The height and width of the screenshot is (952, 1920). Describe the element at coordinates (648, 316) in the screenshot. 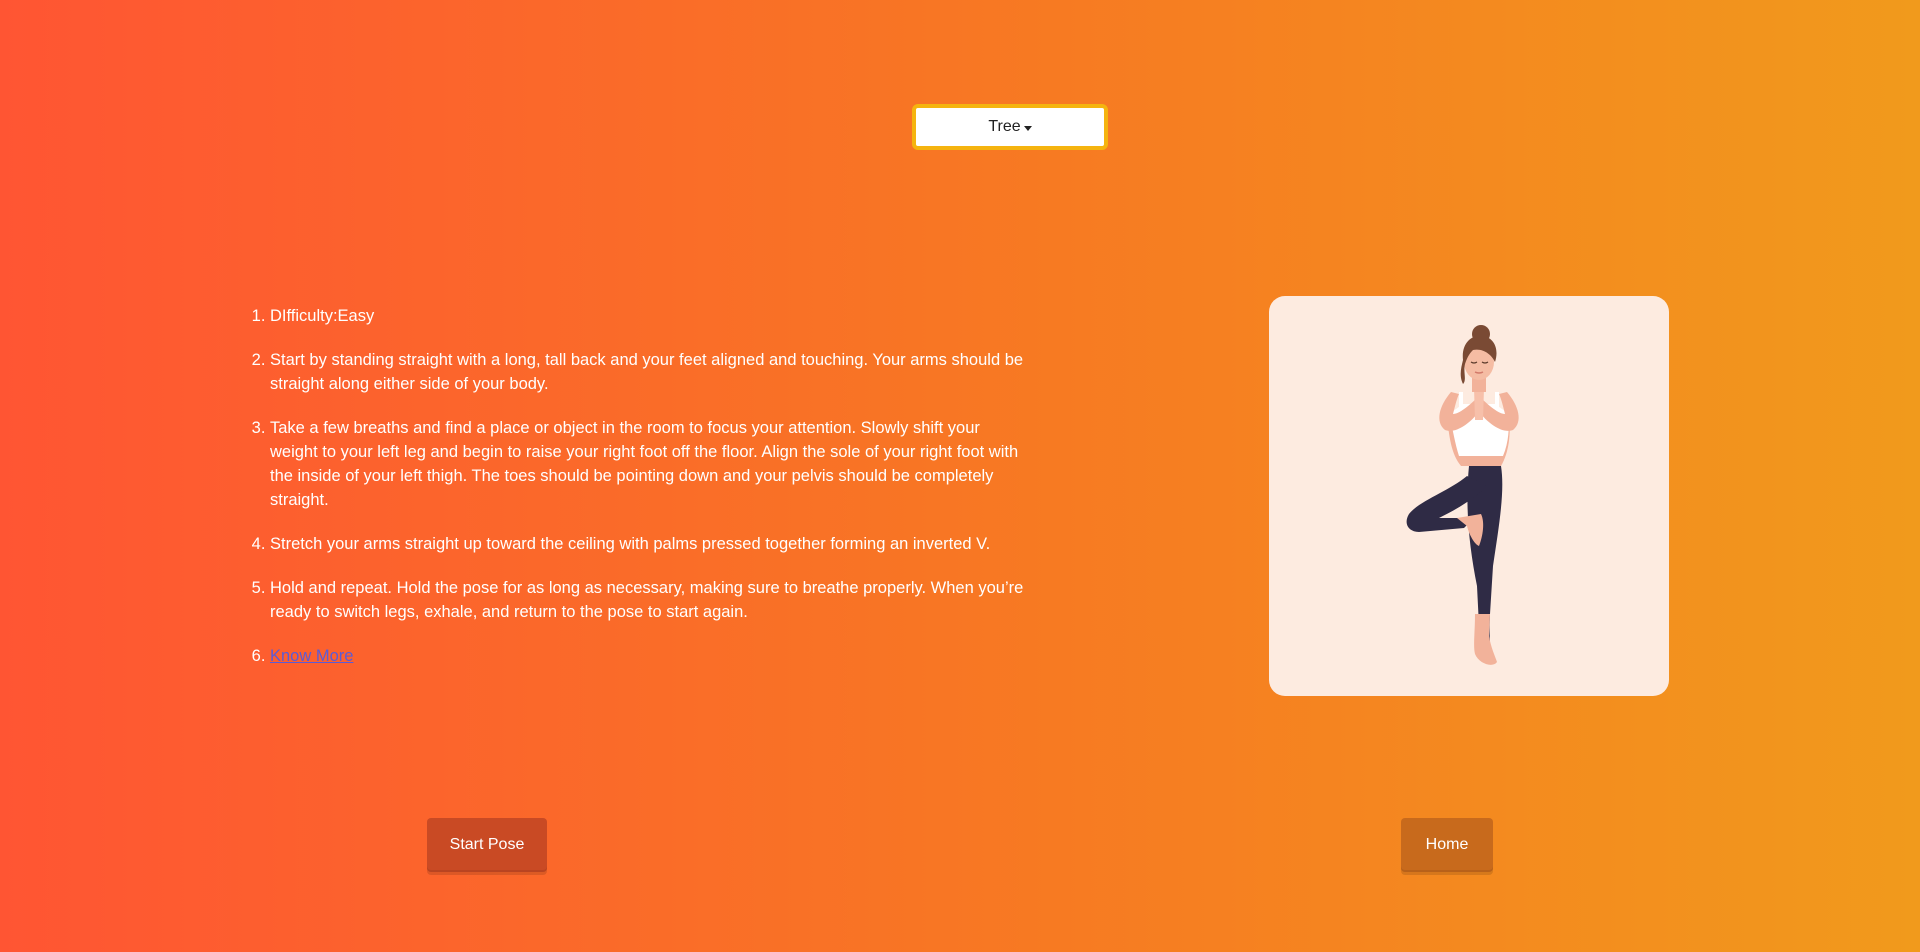

I see `instruction-item: DIfficulty:Easy` at that location.